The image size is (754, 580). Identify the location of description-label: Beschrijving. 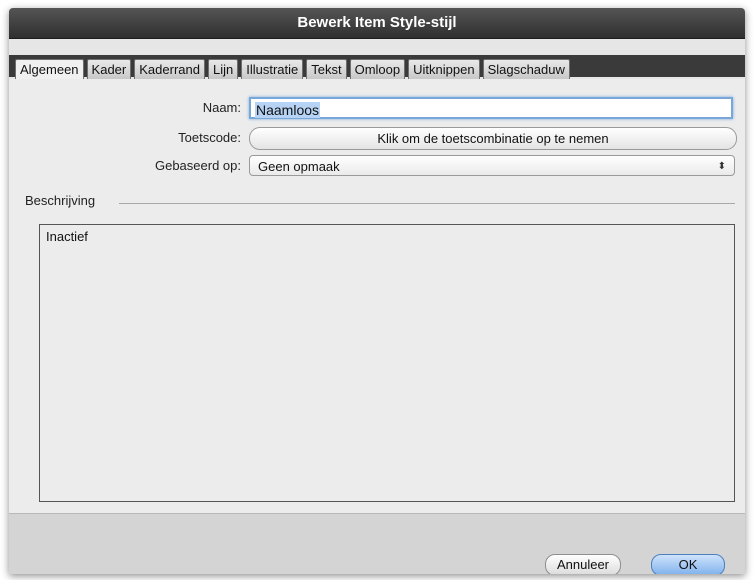
(60, 200).